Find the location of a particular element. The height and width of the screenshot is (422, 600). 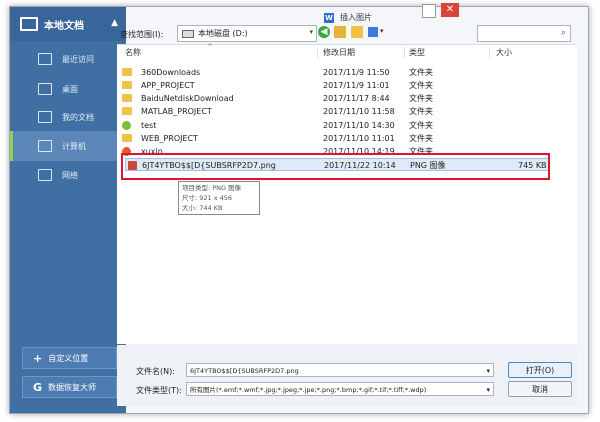

sidebar-item-label: 我的文档 is located at coordinates (78, 117).